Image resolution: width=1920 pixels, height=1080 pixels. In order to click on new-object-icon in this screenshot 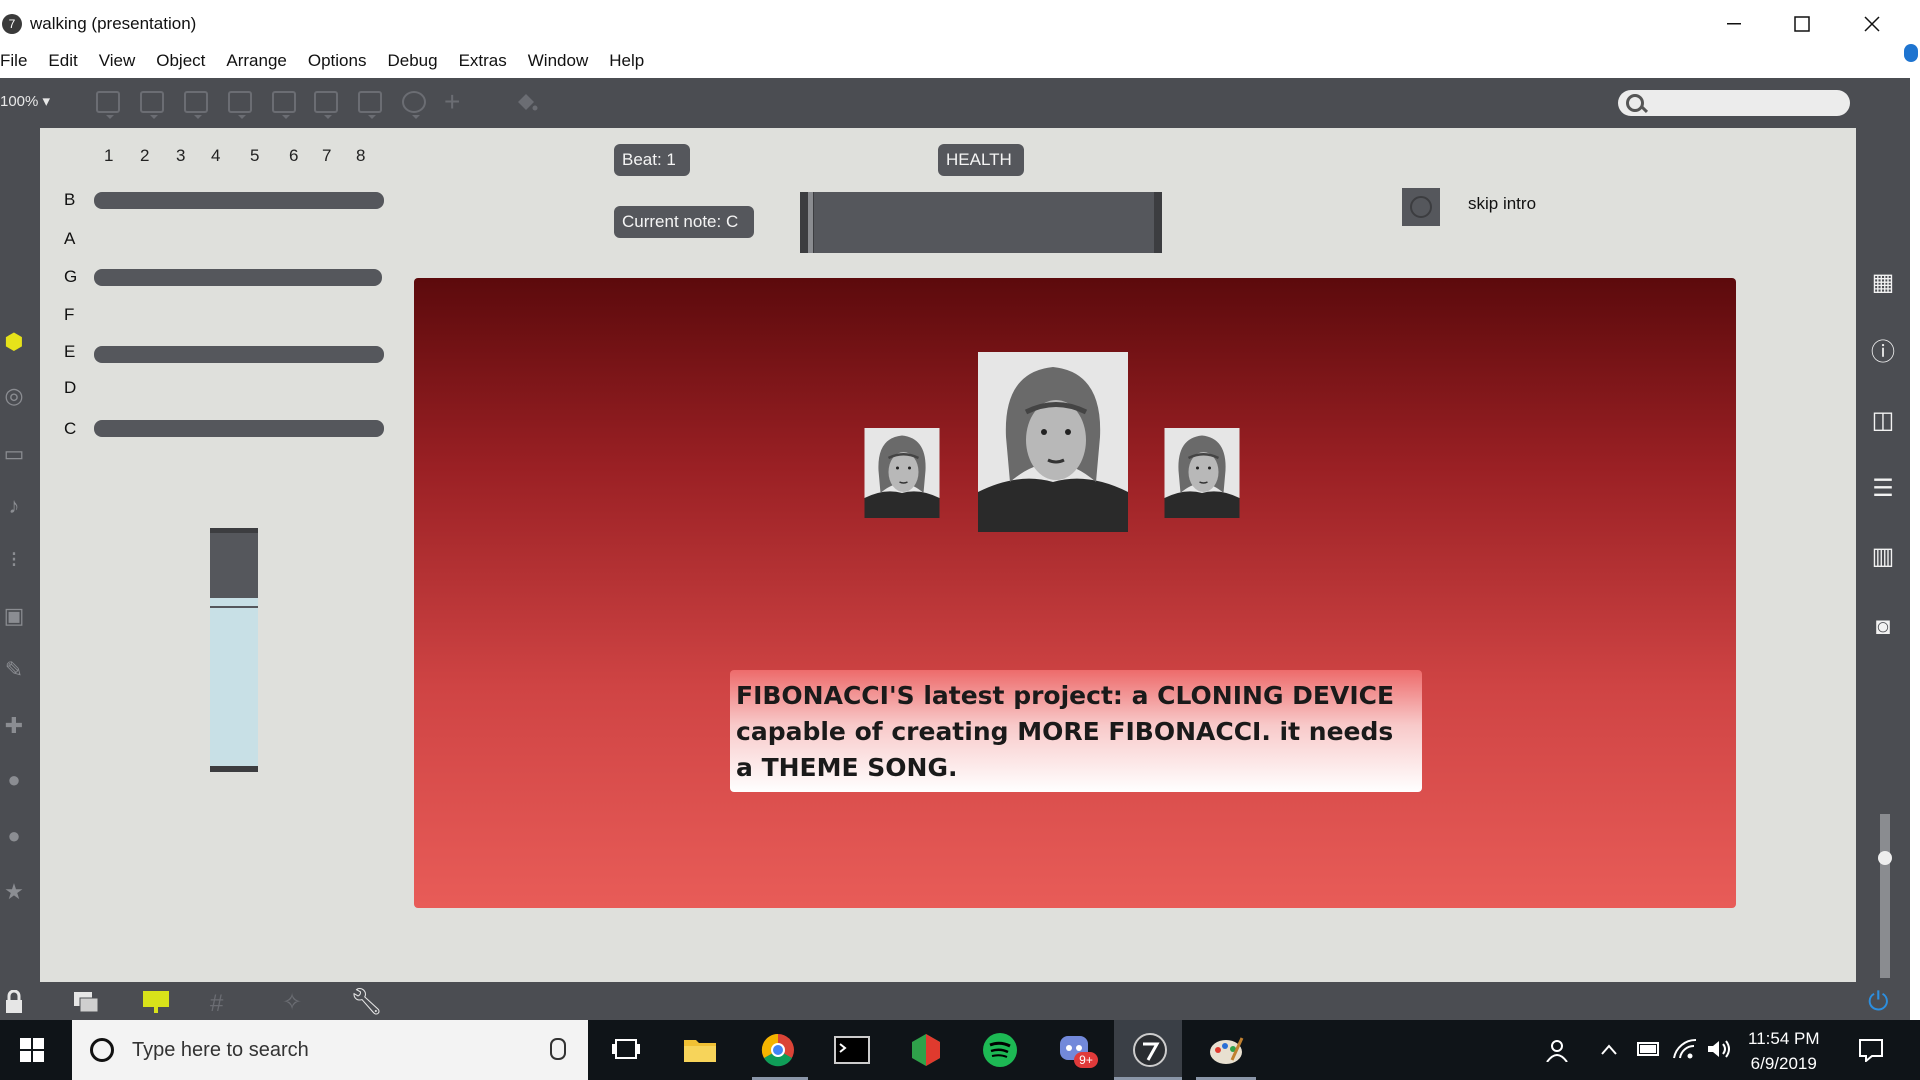, I will do `click(108, 105)`.